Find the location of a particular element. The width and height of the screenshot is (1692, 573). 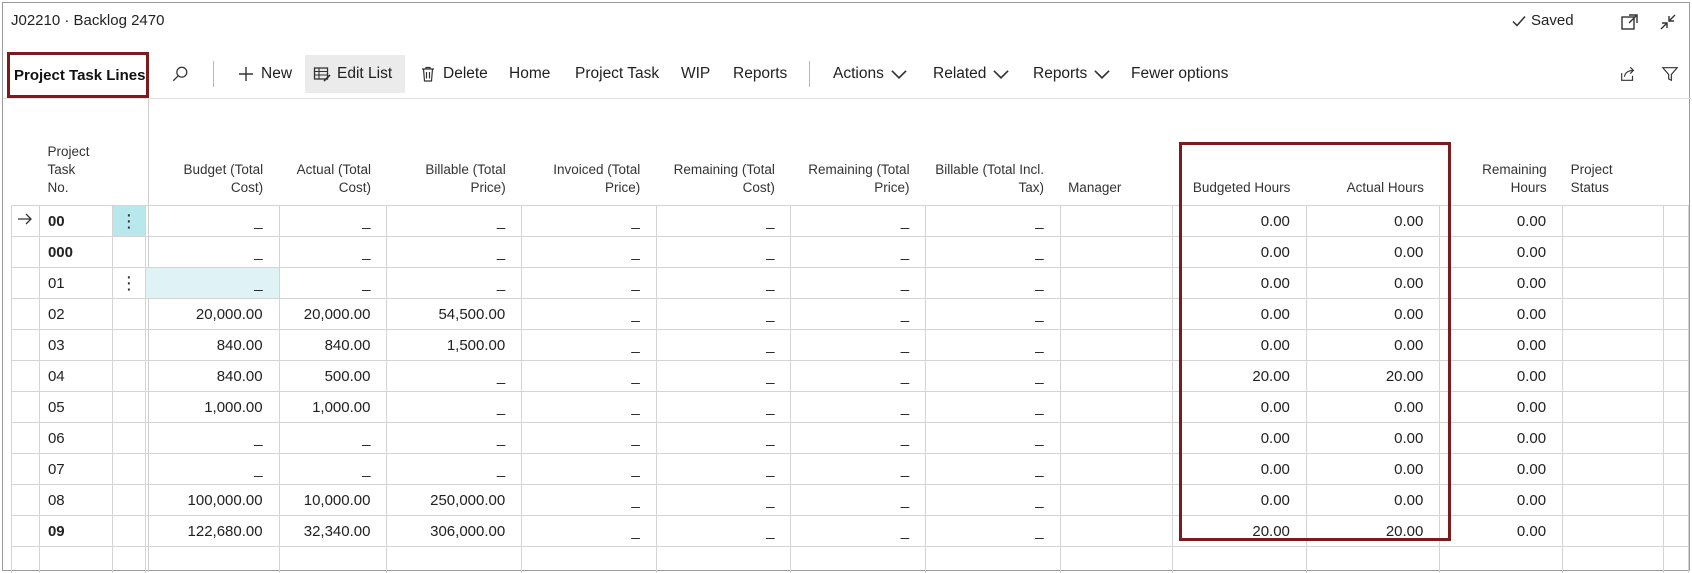

table-row: 00 ⋮ _ _ _ _ _ _ _ 0.00 0.00 0.00 is located at coordinates (850, 221).